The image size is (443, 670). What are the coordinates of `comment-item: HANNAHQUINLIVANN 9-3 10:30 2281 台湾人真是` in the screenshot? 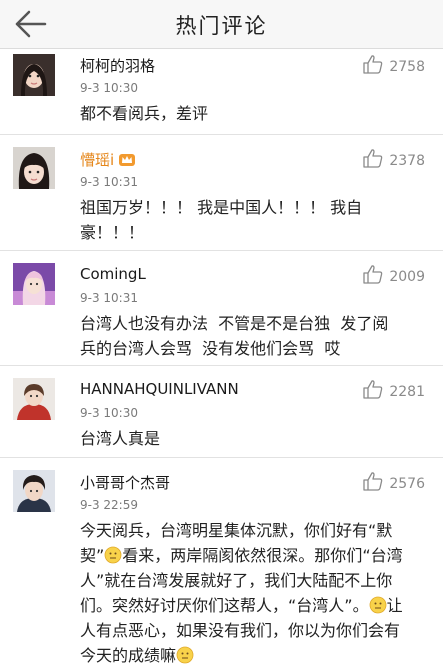 It's located at (221, 412).